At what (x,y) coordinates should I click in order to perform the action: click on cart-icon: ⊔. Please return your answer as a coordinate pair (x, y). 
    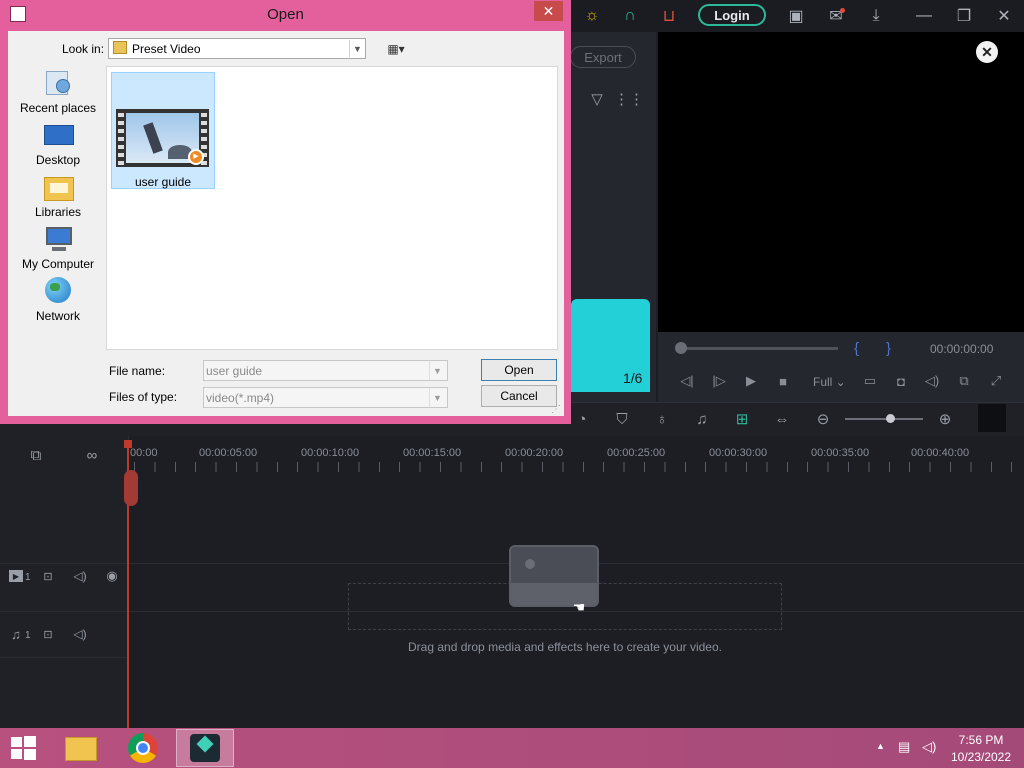
    Looking at the image, I should click on (669, 16).